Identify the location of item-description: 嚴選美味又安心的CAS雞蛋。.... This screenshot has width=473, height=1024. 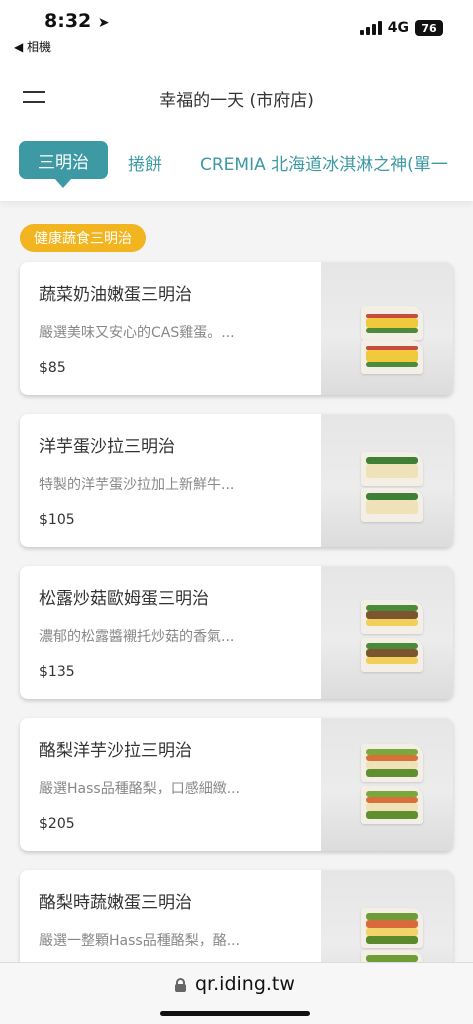
(137, 333).